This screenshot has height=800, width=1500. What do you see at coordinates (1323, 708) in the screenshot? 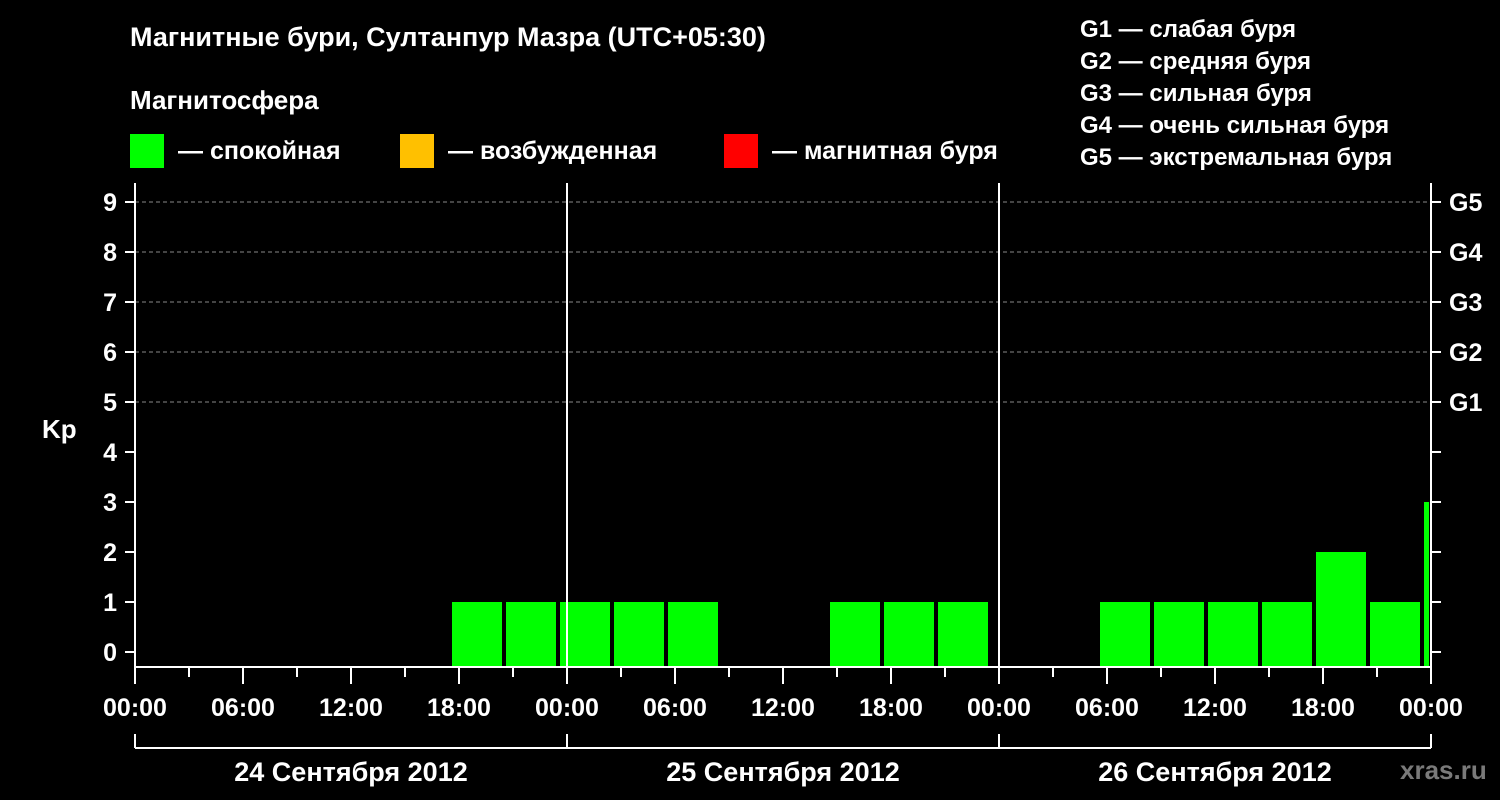
I see `x-tick-label-11: 18:00` at bounding box center [1323, 708].